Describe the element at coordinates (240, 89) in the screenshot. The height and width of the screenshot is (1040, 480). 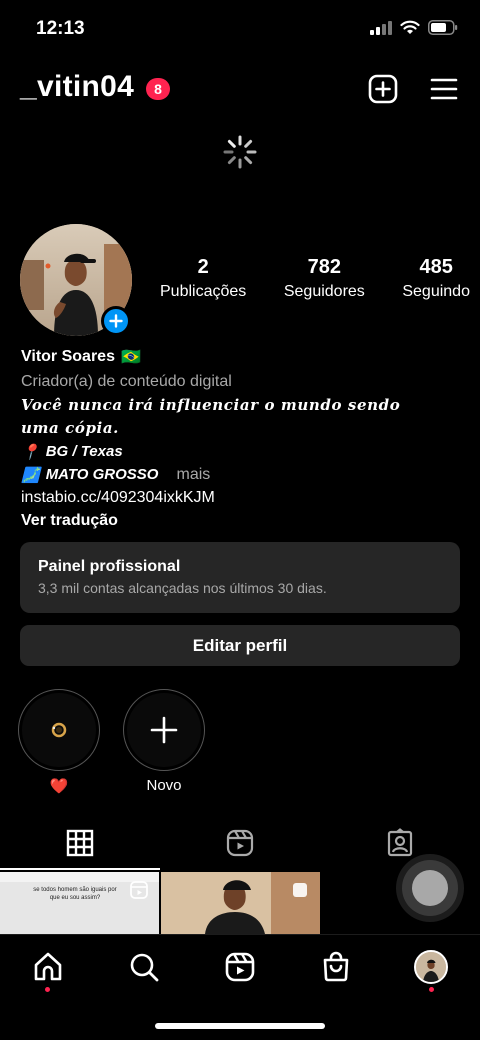
I see `profile-header: _vitin04 8` at that location.